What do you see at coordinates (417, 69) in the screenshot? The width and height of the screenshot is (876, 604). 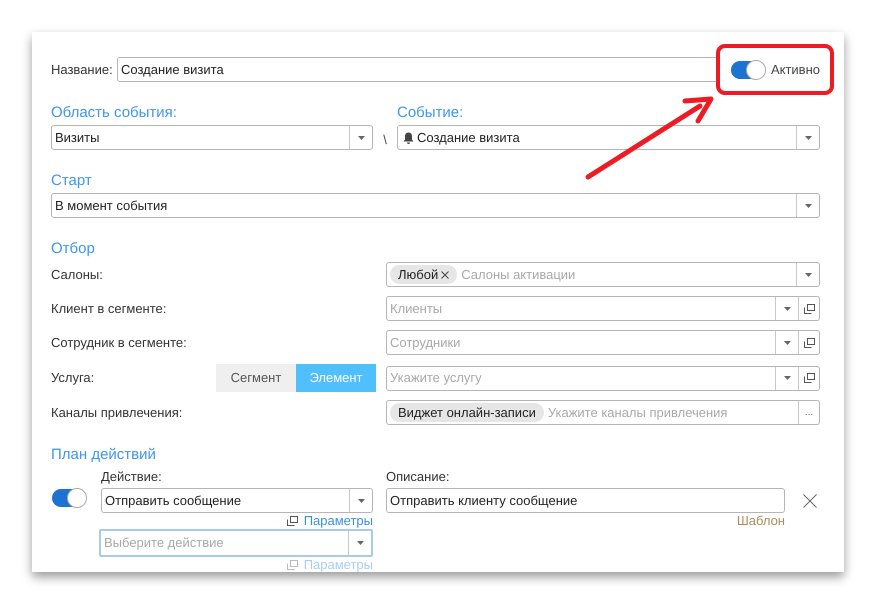 I see `name-field: Создание визита` at bounding box center [417, 69].